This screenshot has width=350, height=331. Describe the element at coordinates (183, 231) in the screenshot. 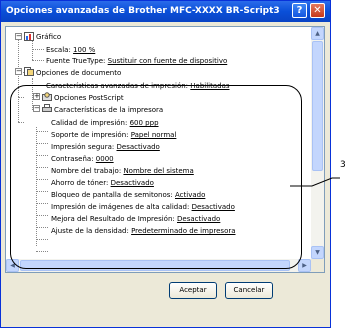

I see `setting-value: Predeterminado de impresora` at that location.